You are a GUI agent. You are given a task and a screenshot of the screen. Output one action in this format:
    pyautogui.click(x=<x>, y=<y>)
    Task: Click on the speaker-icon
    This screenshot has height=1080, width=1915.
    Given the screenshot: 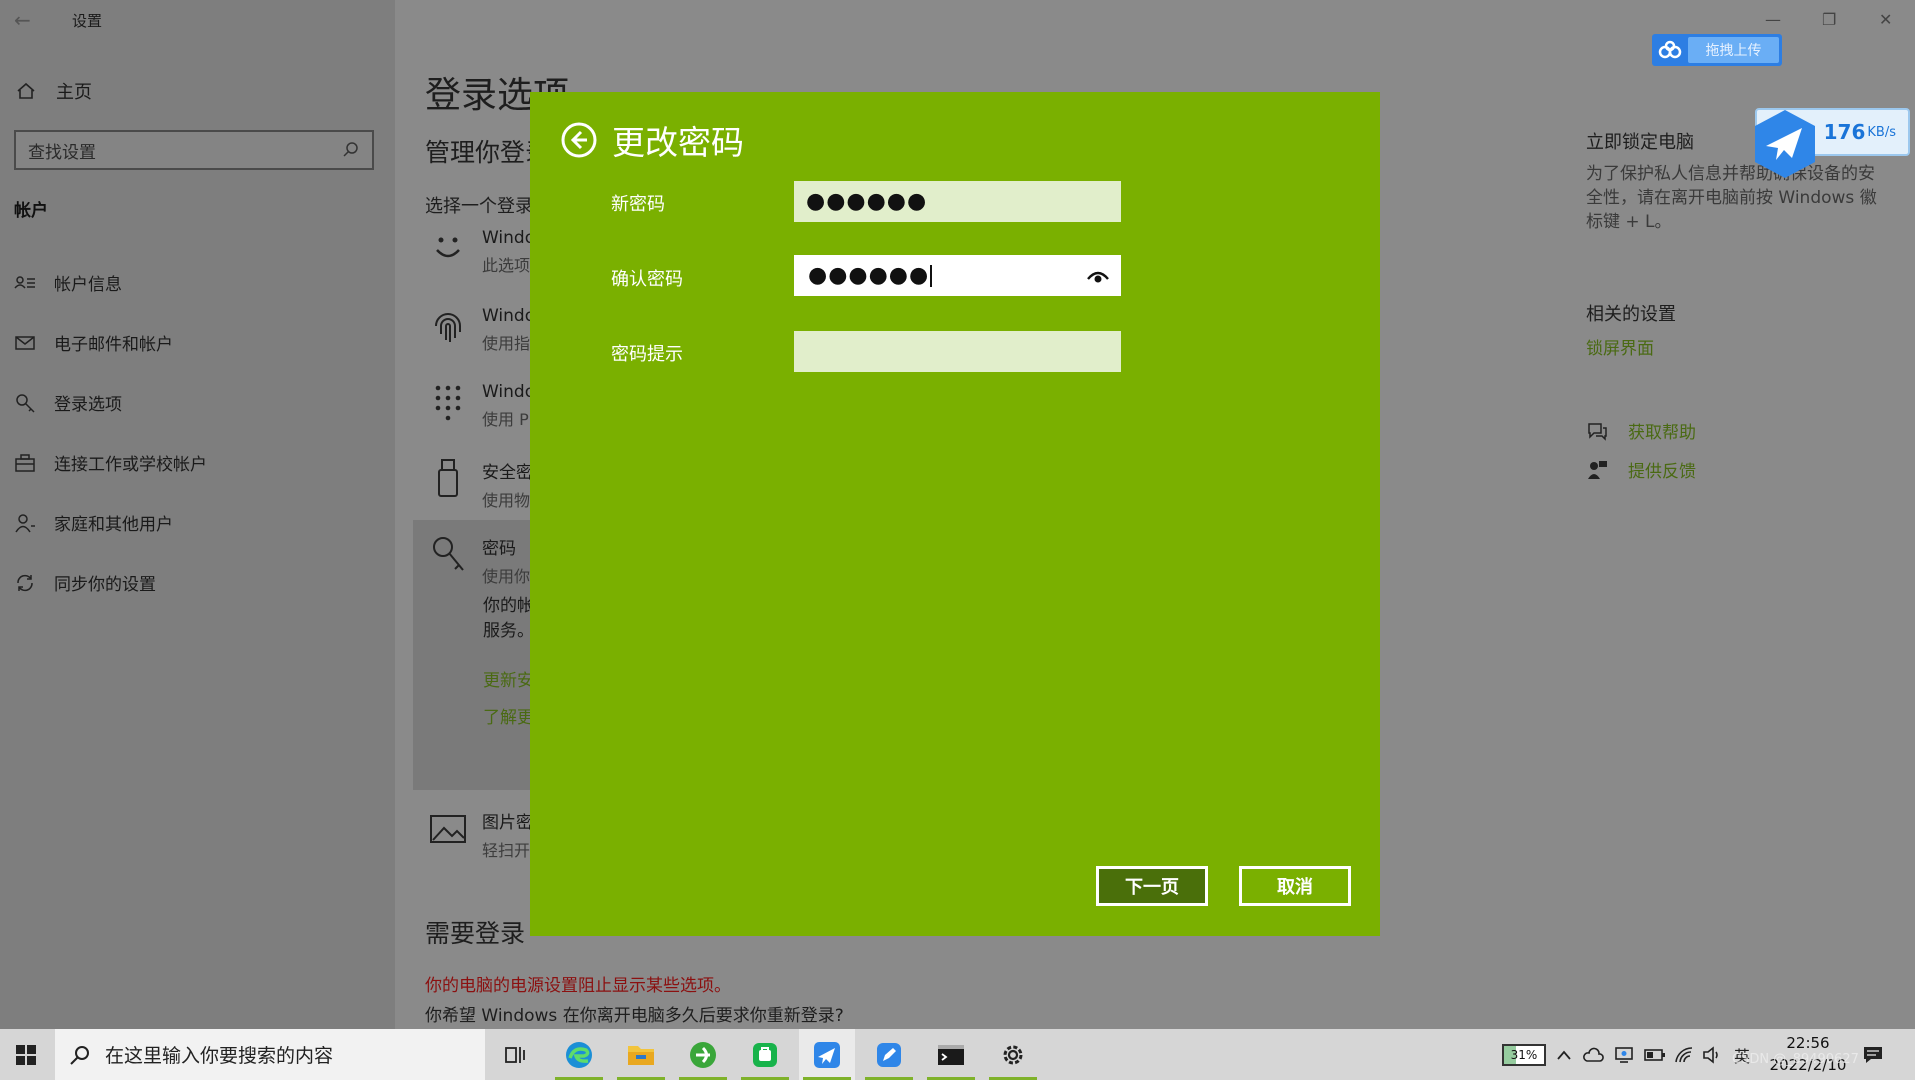 What is the action you would take?
    pyautogui.click(x=1710, y=1054)
    